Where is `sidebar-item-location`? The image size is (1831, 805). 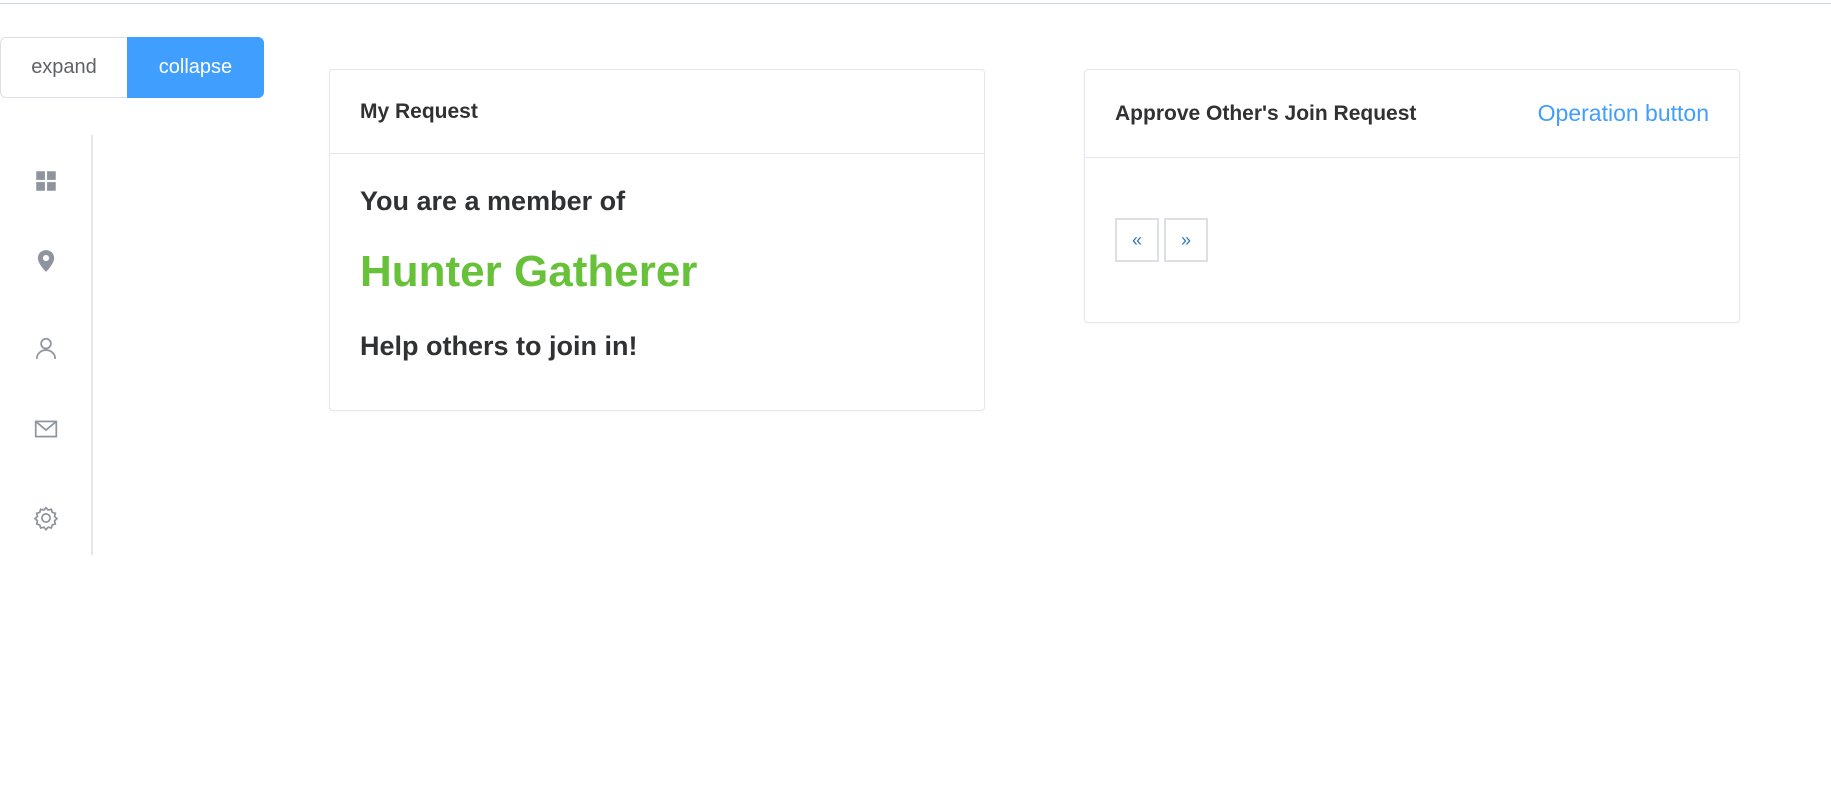
sidebar-item-location is located at coordinates (46, 261).